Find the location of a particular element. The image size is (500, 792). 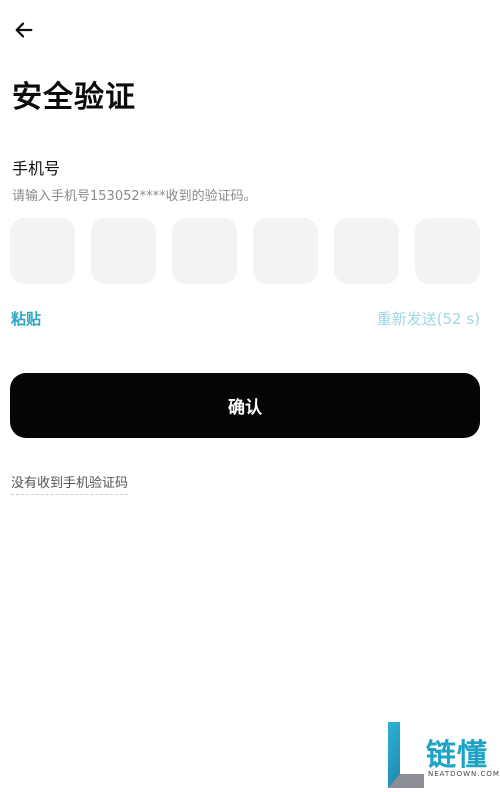

no-code-help-link: 没有收到手机验证码 is located at coordinates (70, 483).